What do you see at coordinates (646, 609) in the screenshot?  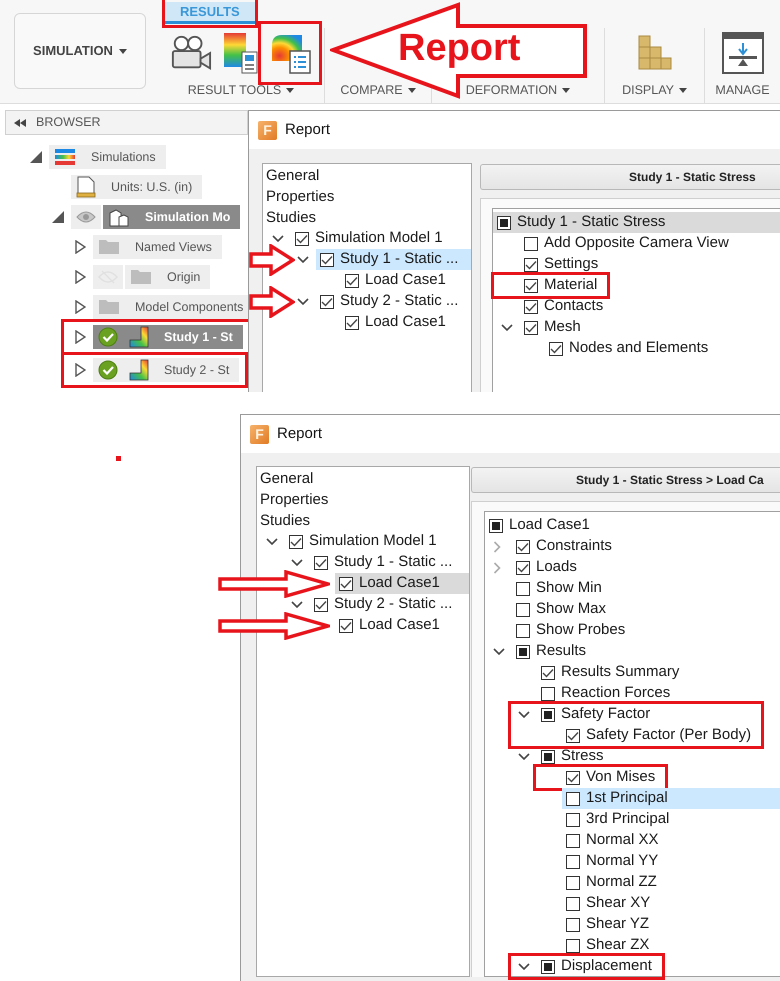 I see `tree-item: Show Max` at bounding box center [646, 609].